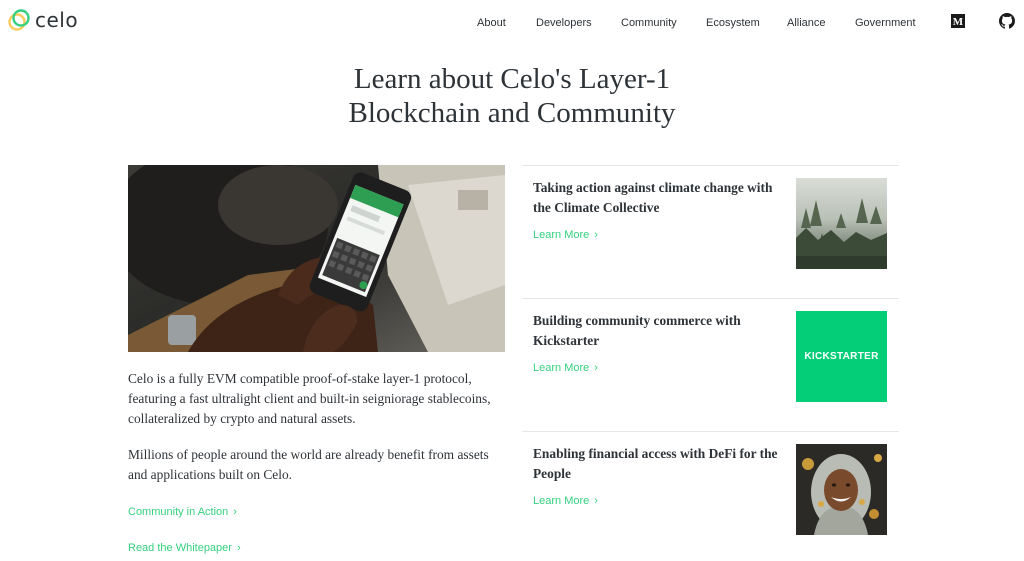 The image size is (1024, 561). I want to click on nav-about: About, so click(491, 23).